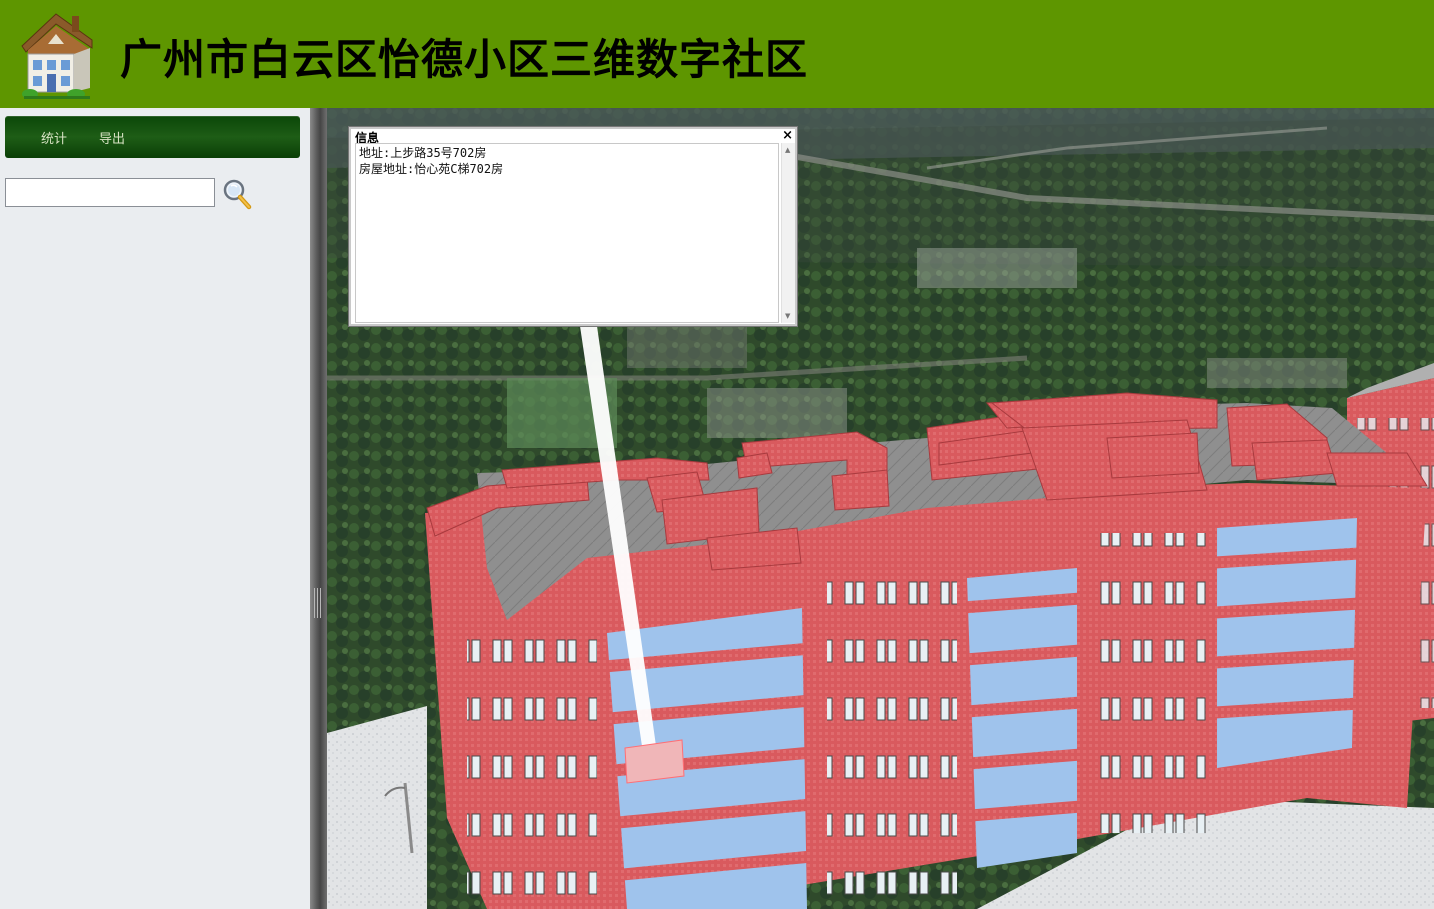 This screenshot has width=1434, height=909. I want to click on house-icon, so click(57, 56).